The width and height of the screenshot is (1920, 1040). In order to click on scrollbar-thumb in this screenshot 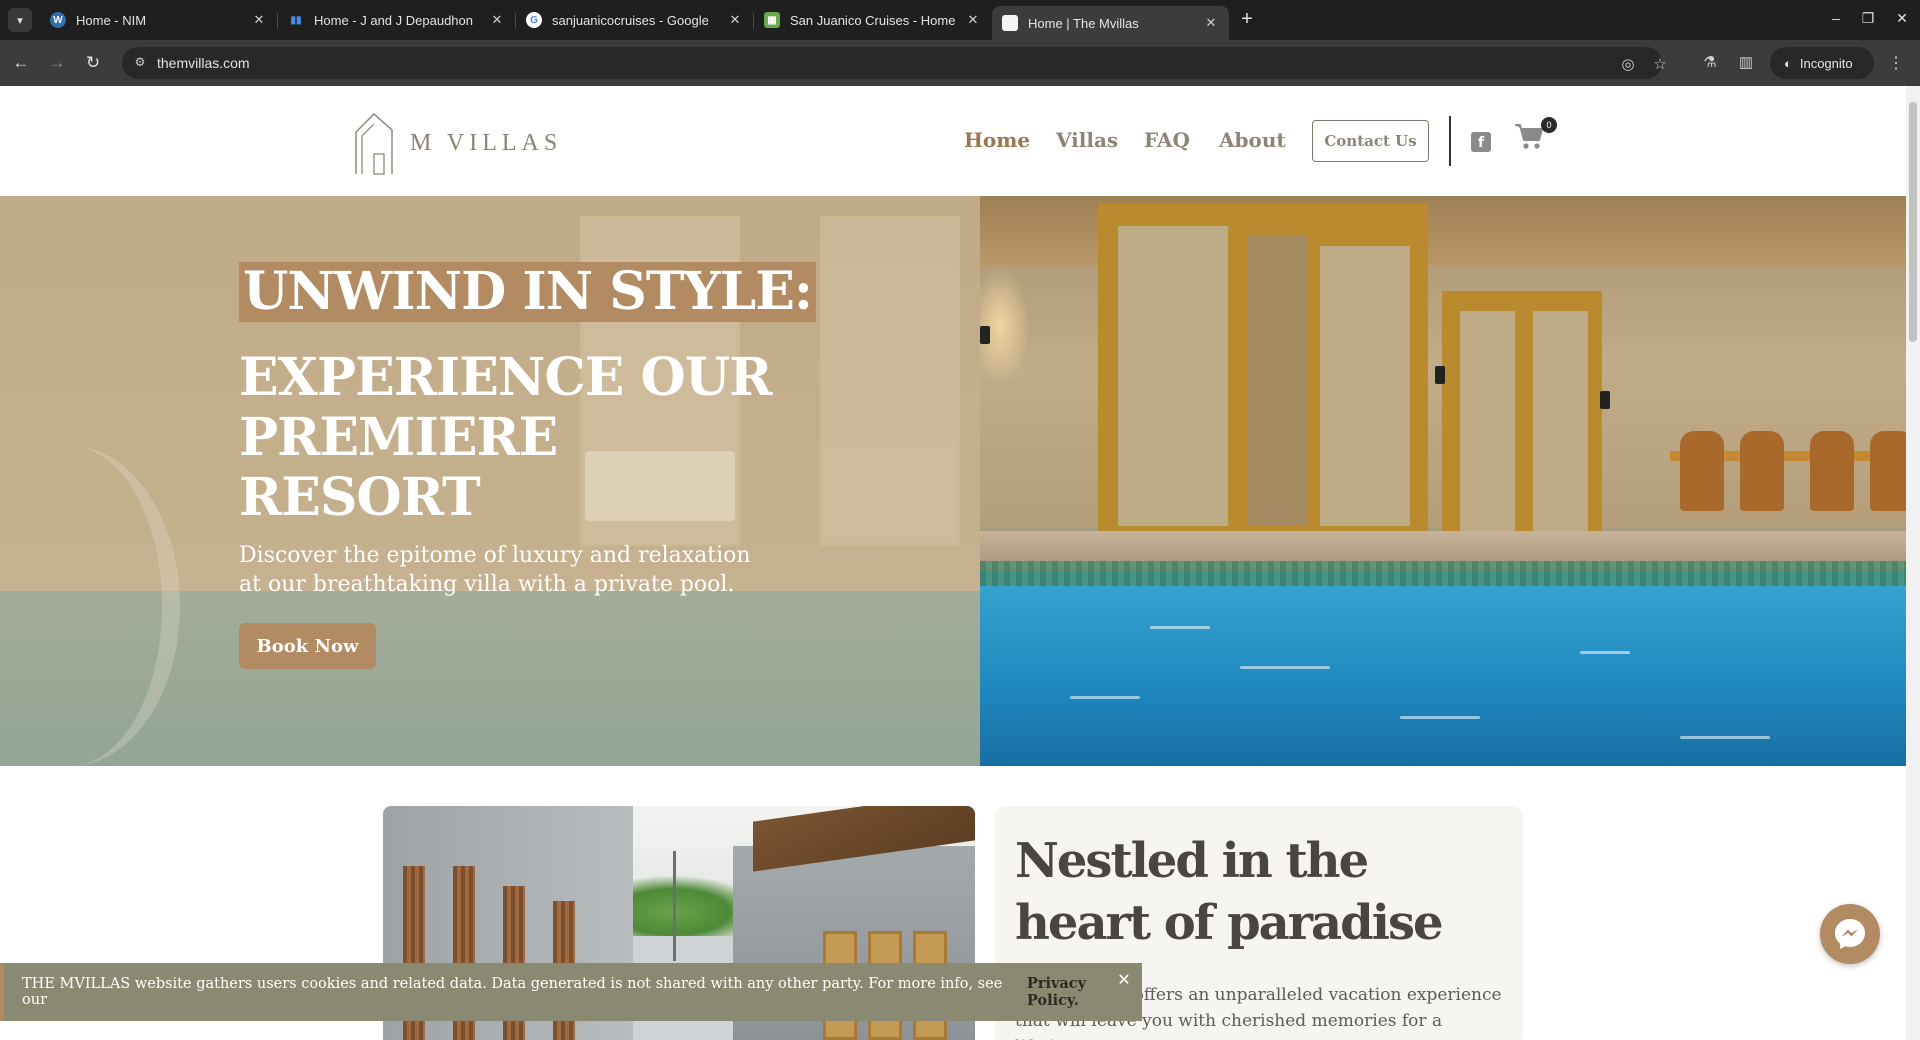, I will do `click(1913, 222)`.